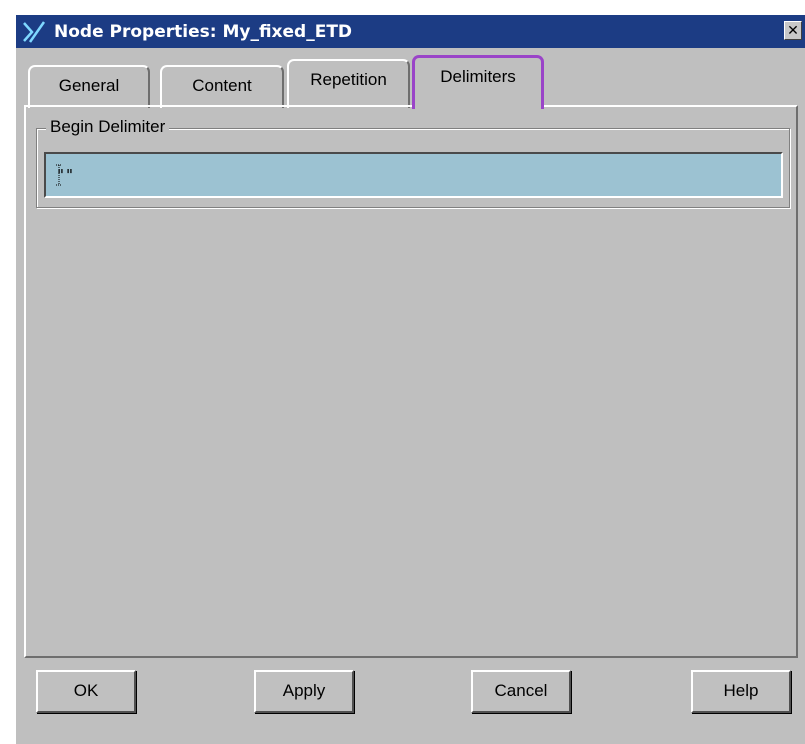 The width and height of the screenshot is (805, 744). Describe the element at coordinates (478, 82) in the screenshot. I see `tab-delimiters: Delimiters` at that location.